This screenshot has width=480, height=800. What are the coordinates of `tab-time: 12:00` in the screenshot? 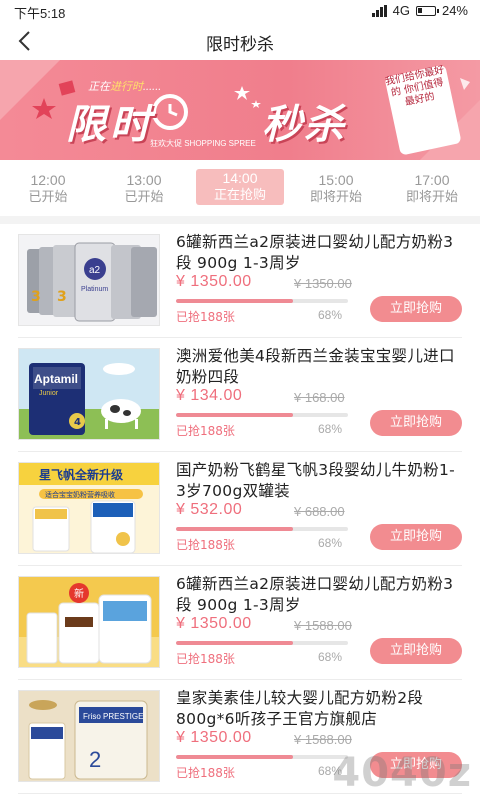 It's located at (48, 180).